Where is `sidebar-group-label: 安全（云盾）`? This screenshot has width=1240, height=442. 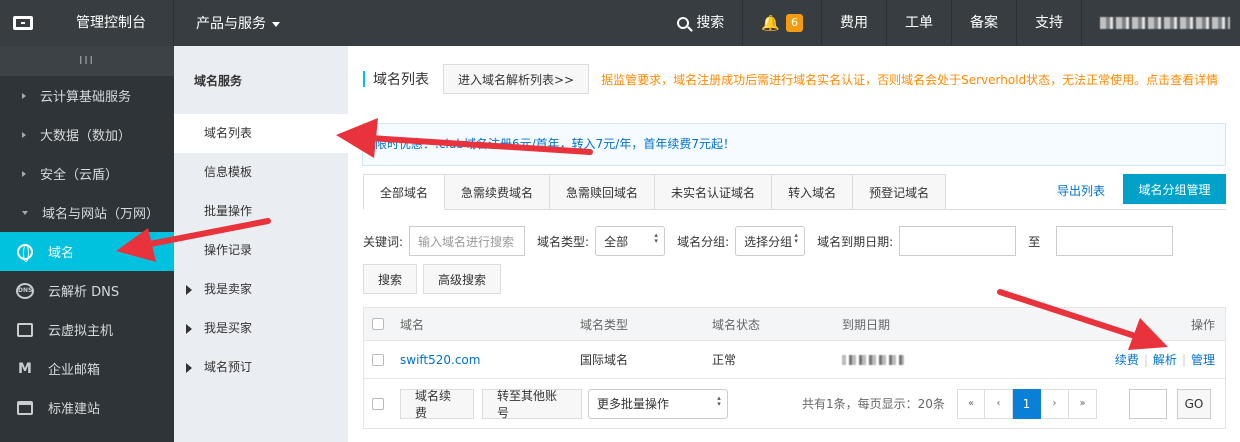
sidebar-group-label: 安全（云盾） is located at coordinates (79, 175).